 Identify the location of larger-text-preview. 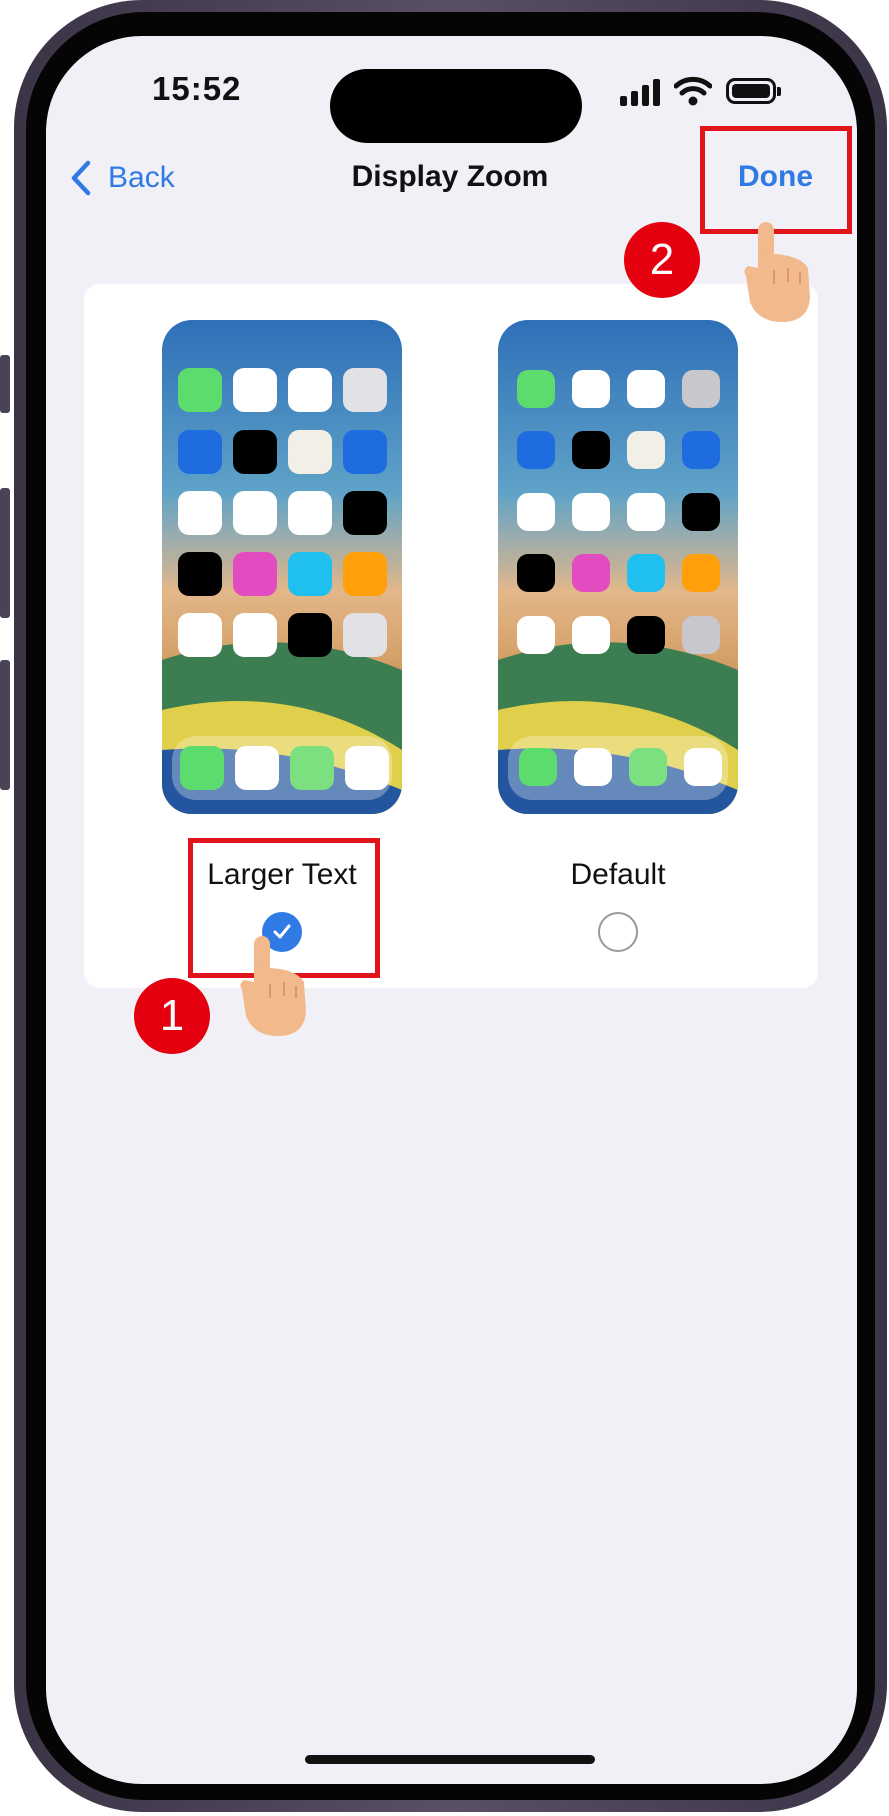
(282, 567).